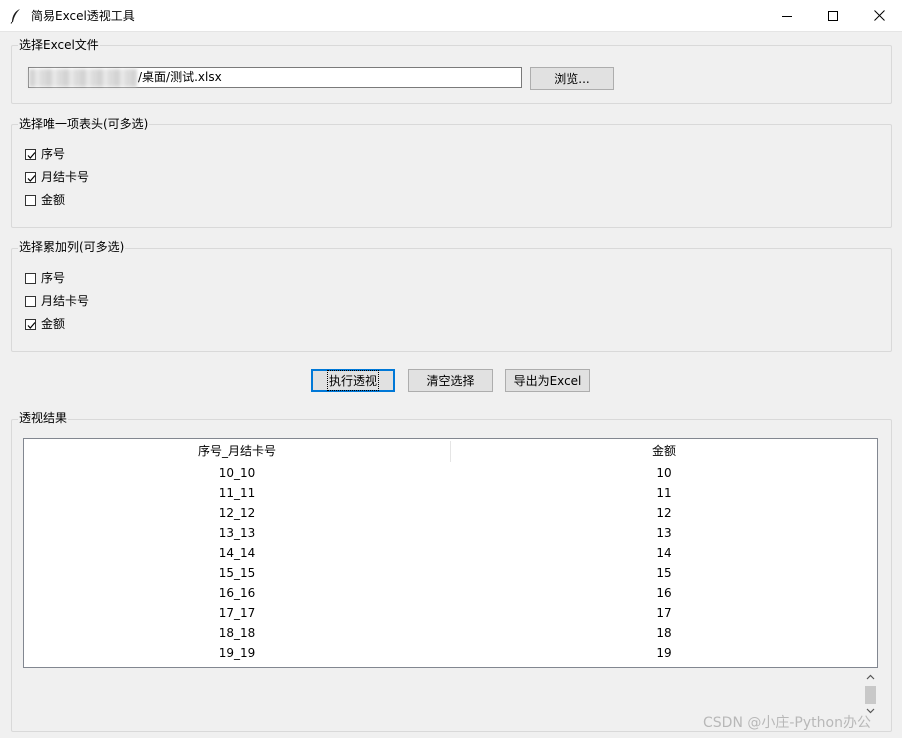 The width and height of the screenshot is (902, 738). What do you see at coordinates (450, 593) in the screenshot?
I see `table-row: 16_16 16` at bounding box center [450, 593].